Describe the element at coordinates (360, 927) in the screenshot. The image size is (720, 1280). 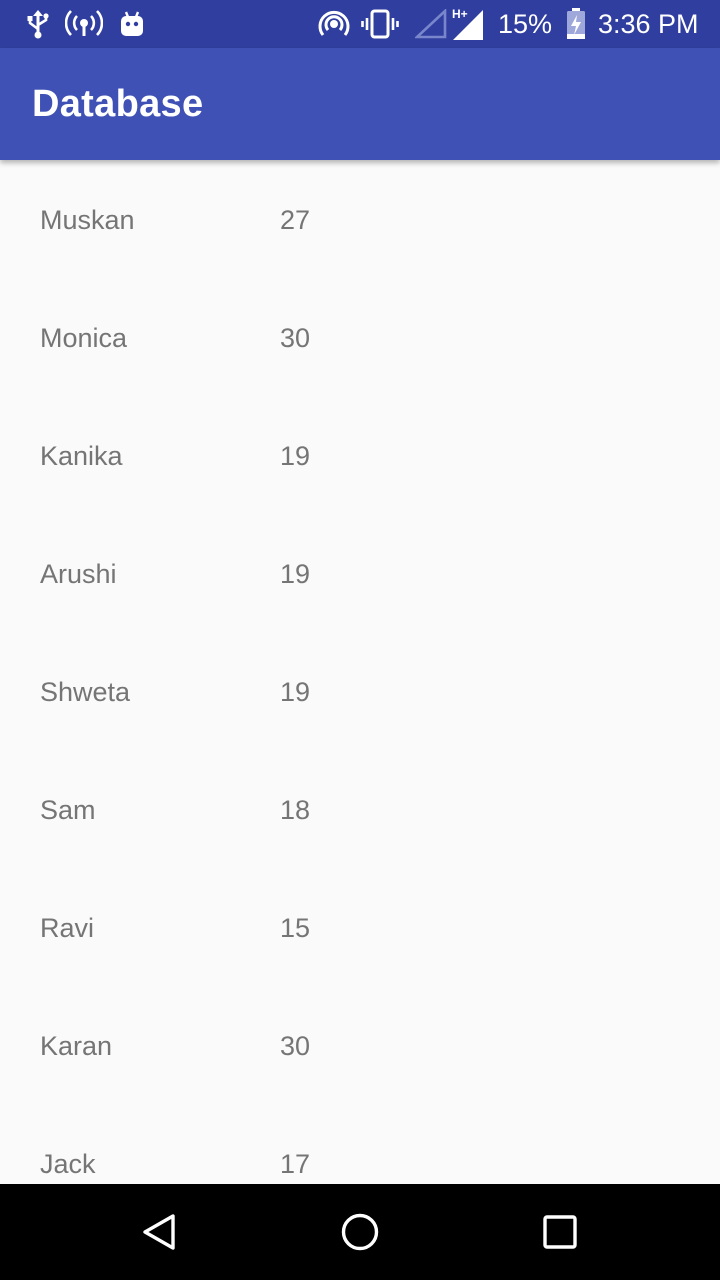
I see `list-item: Ravi 15` at that location.